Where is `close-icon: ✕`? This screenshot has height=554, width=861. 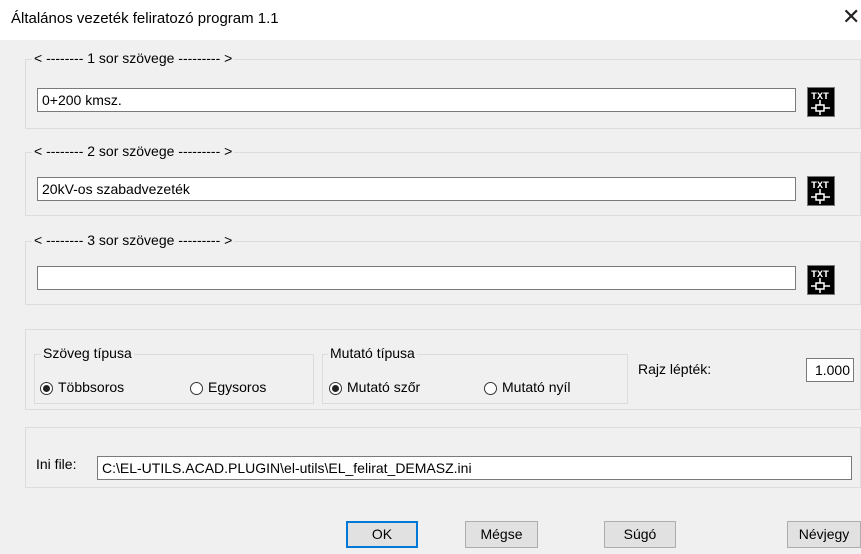
close-icon: ✕ is located at coordinates (851, 17).